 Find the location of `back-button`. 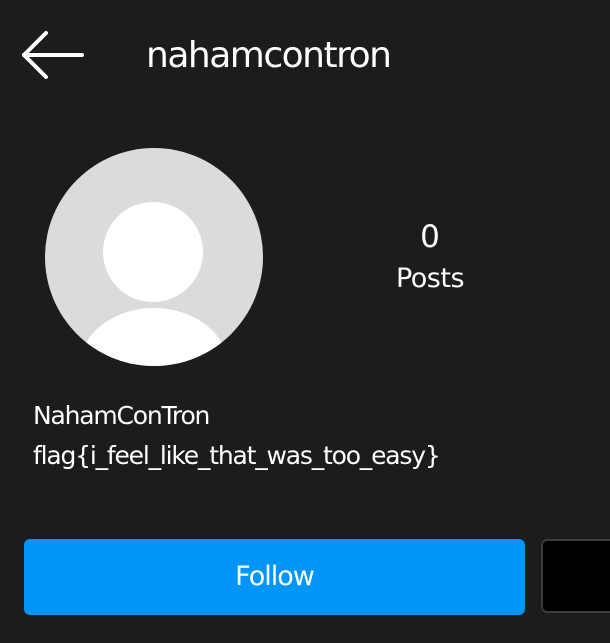

back-button is located at coordinates (53, 55).